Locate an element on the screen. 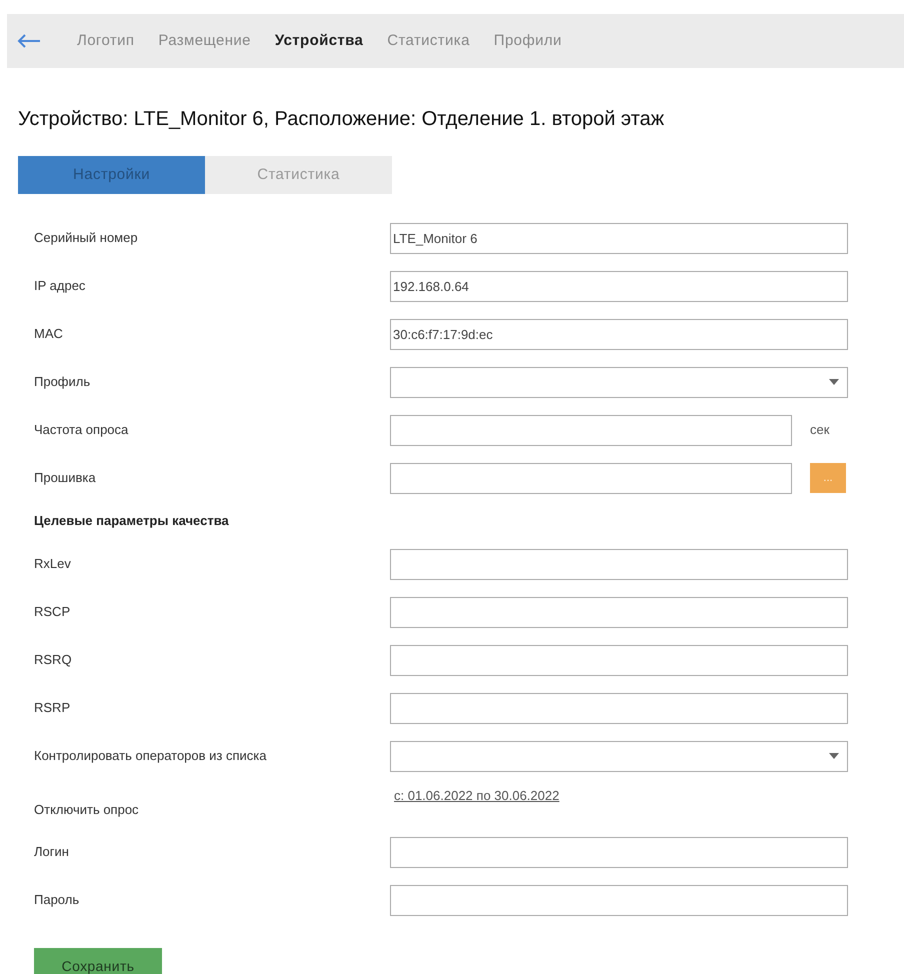  nav-link: Размещение is located at coordinates (204, 41).